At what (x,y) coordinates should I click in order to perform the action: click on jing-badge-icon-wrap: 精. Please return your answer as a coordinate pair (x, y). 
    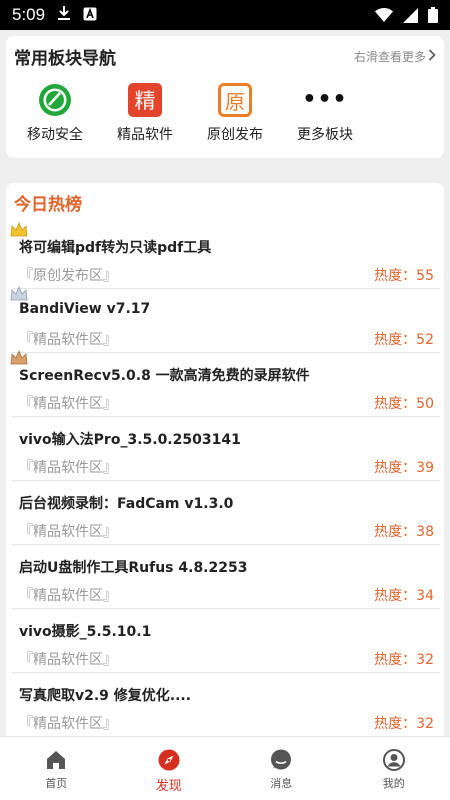
    Looking at the image, I should click on (145, 100).